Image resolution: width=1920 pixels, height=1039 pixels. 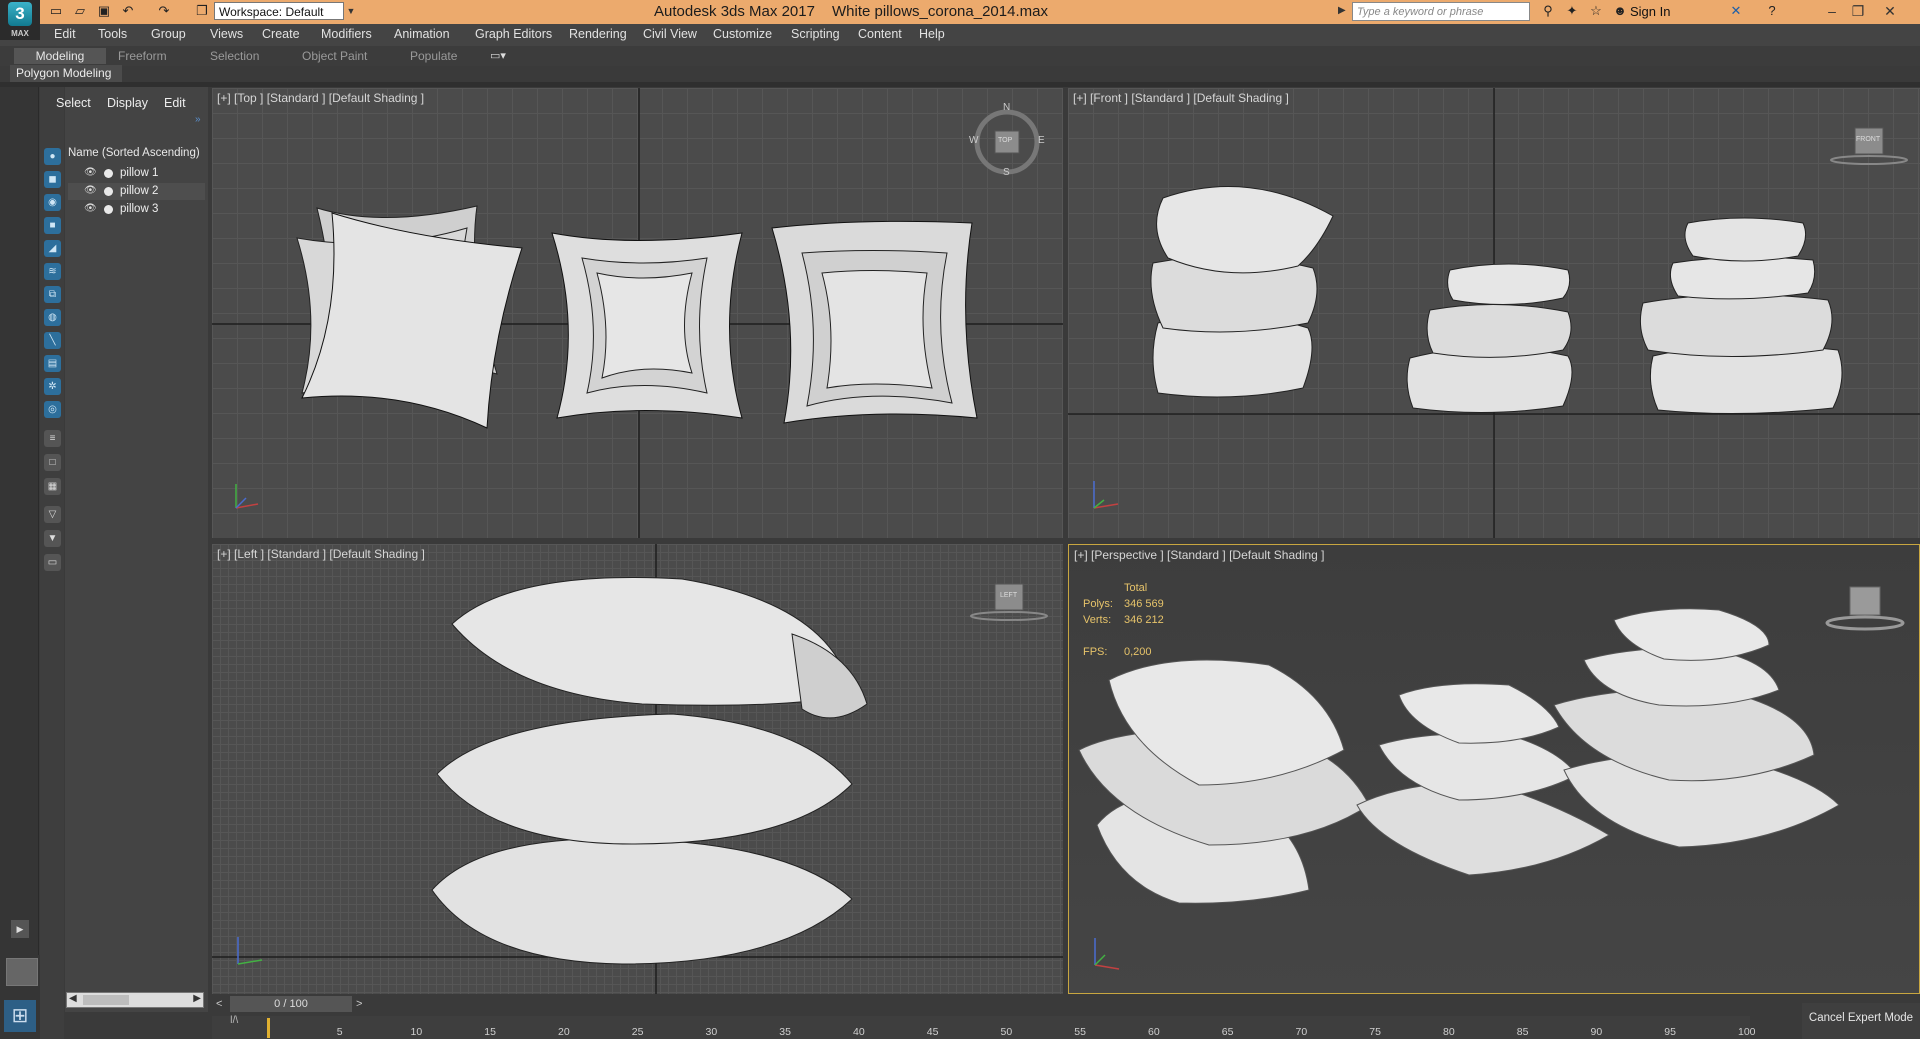 What do you see at coordinates (52, 340) in the screenshot?
I see `bone-filter-icon: ╲` at bounding box center [52, 340].